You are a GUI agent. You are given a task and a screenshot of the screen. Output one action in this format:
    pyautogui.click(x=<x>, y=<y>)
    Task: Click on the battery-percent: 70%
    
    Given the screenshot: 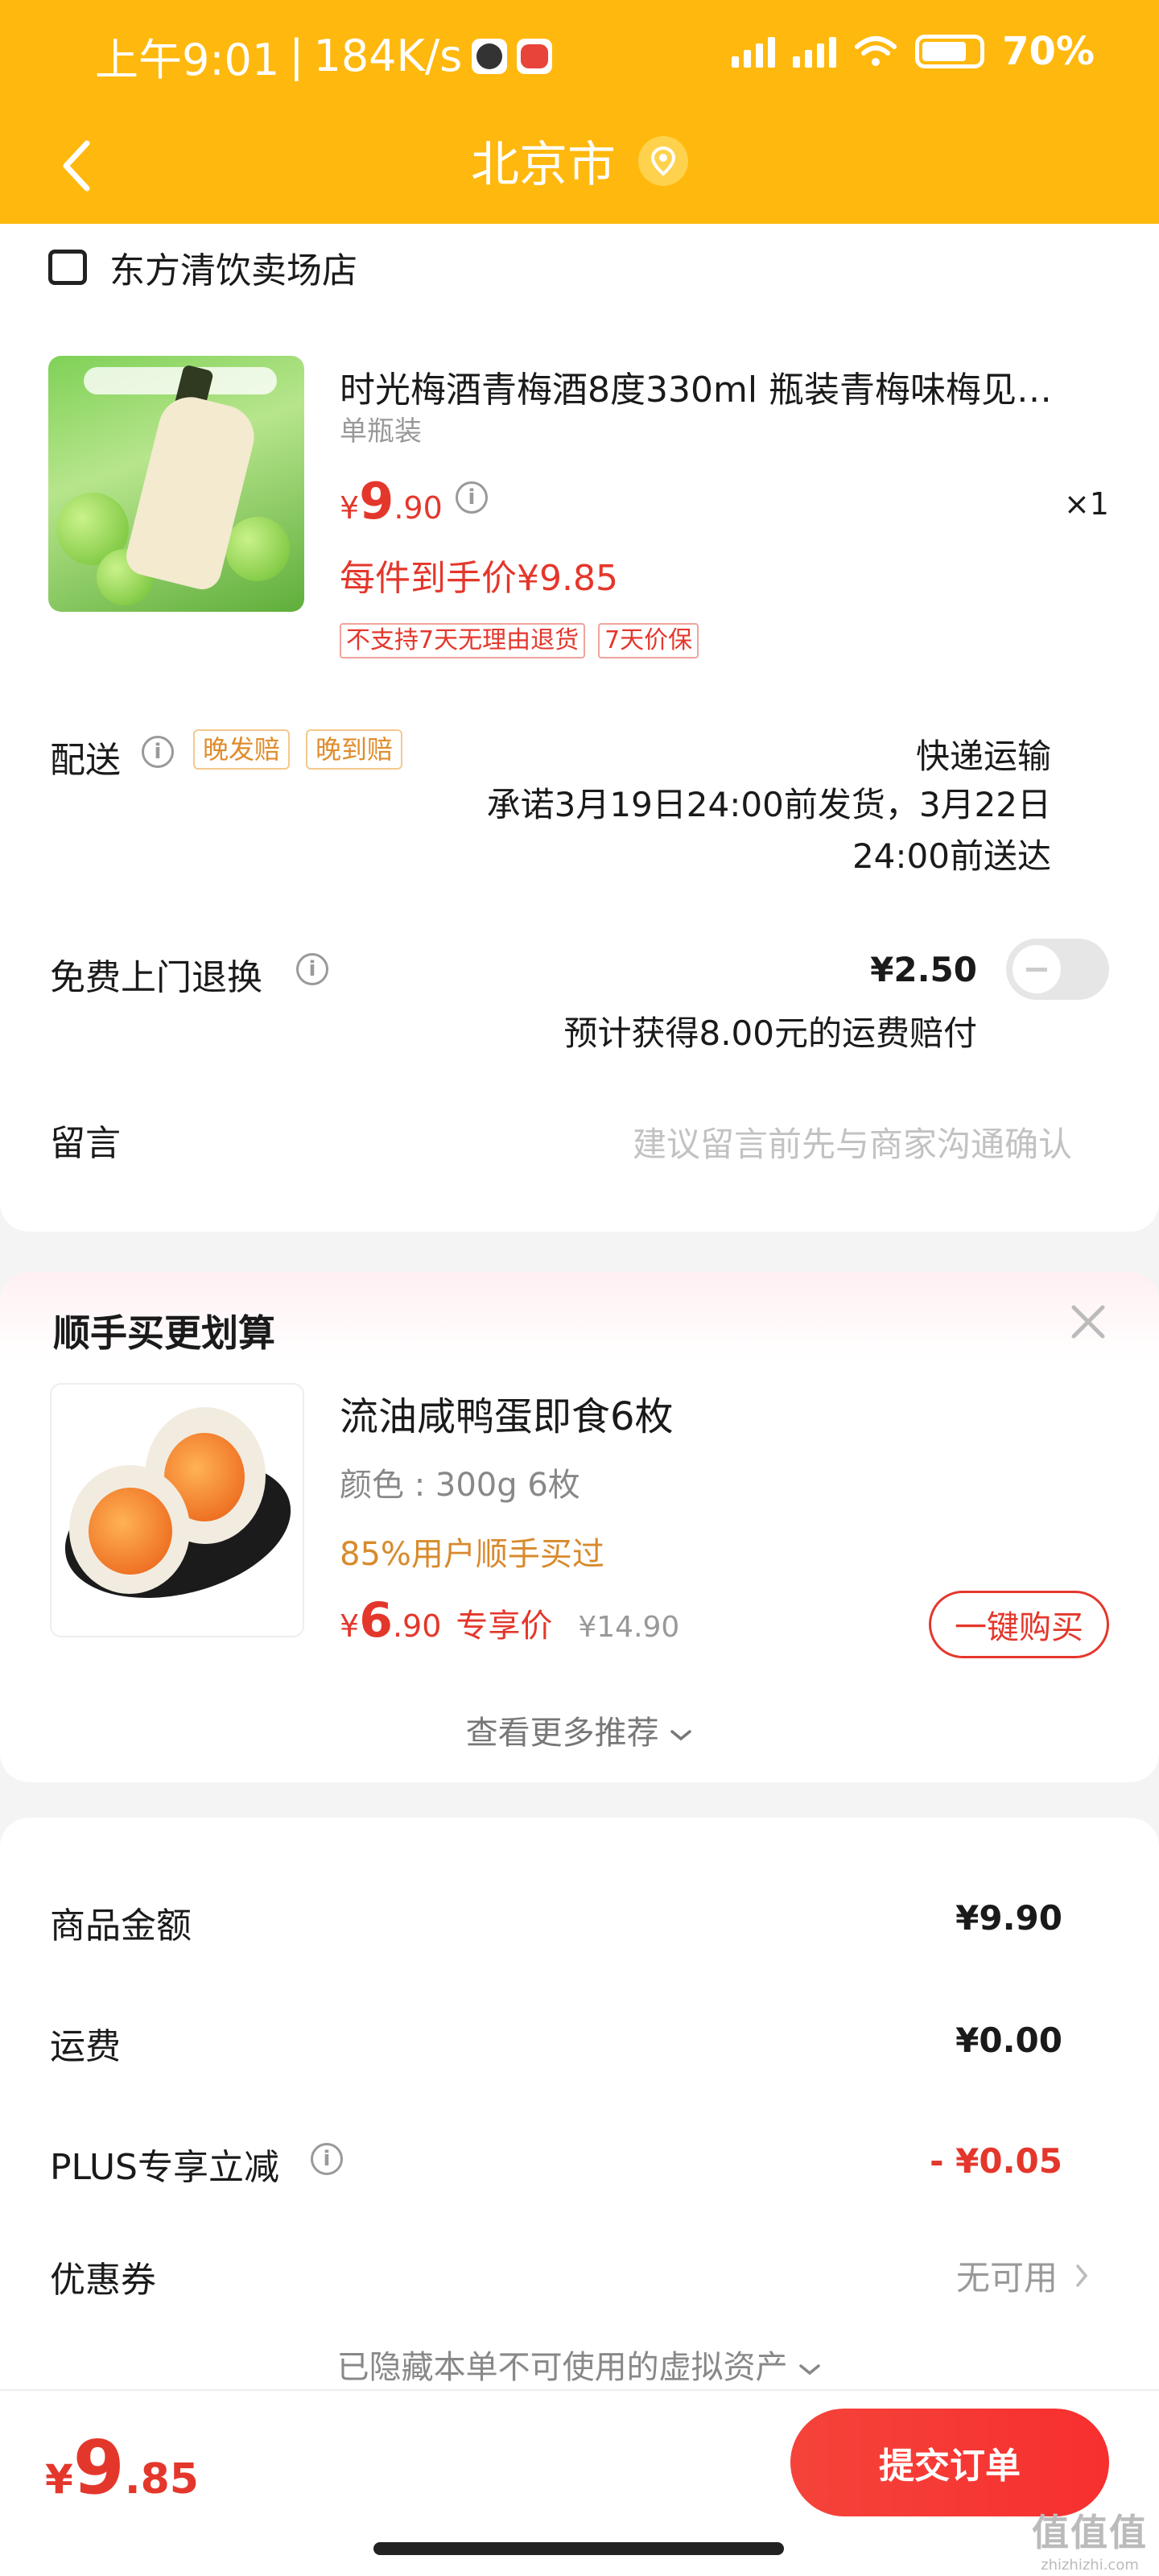 What is the action you would take?
    pyautogui.click(x=1048, y=51)
    